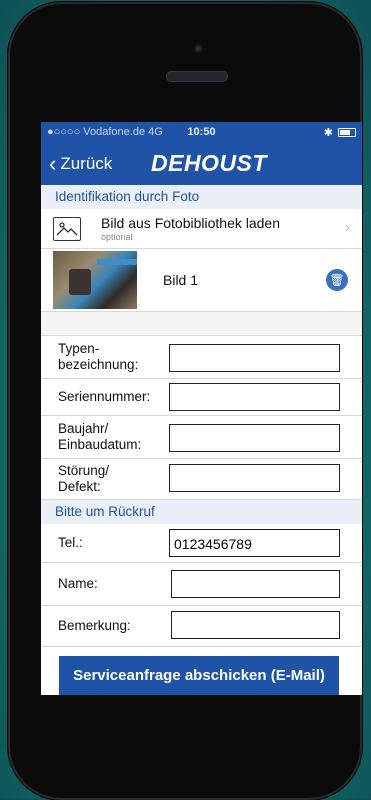  I want to click on section-spacer, so click(201, 324).